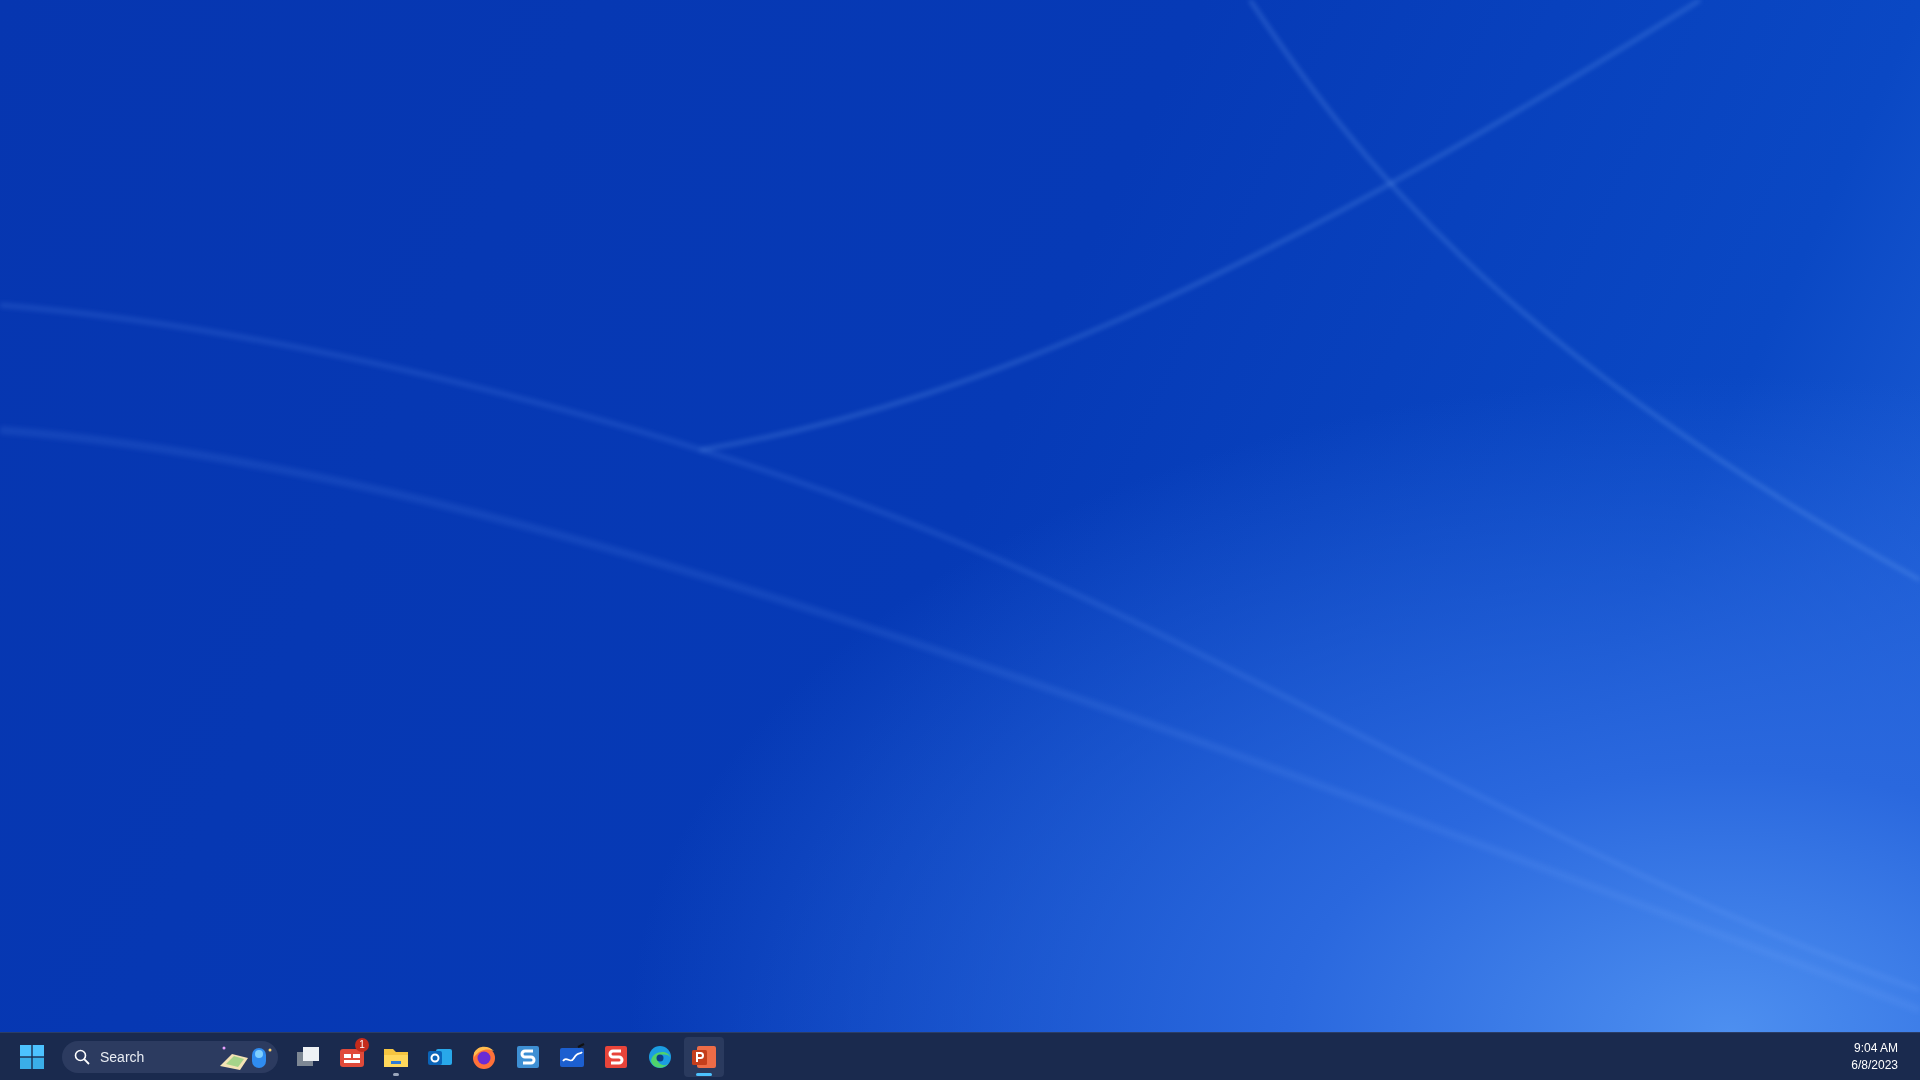 Image resolution: width=1920 pixels, height=1080 pixels. I want to click on clock-date: 6/8/2023, so click(1874, 1065).